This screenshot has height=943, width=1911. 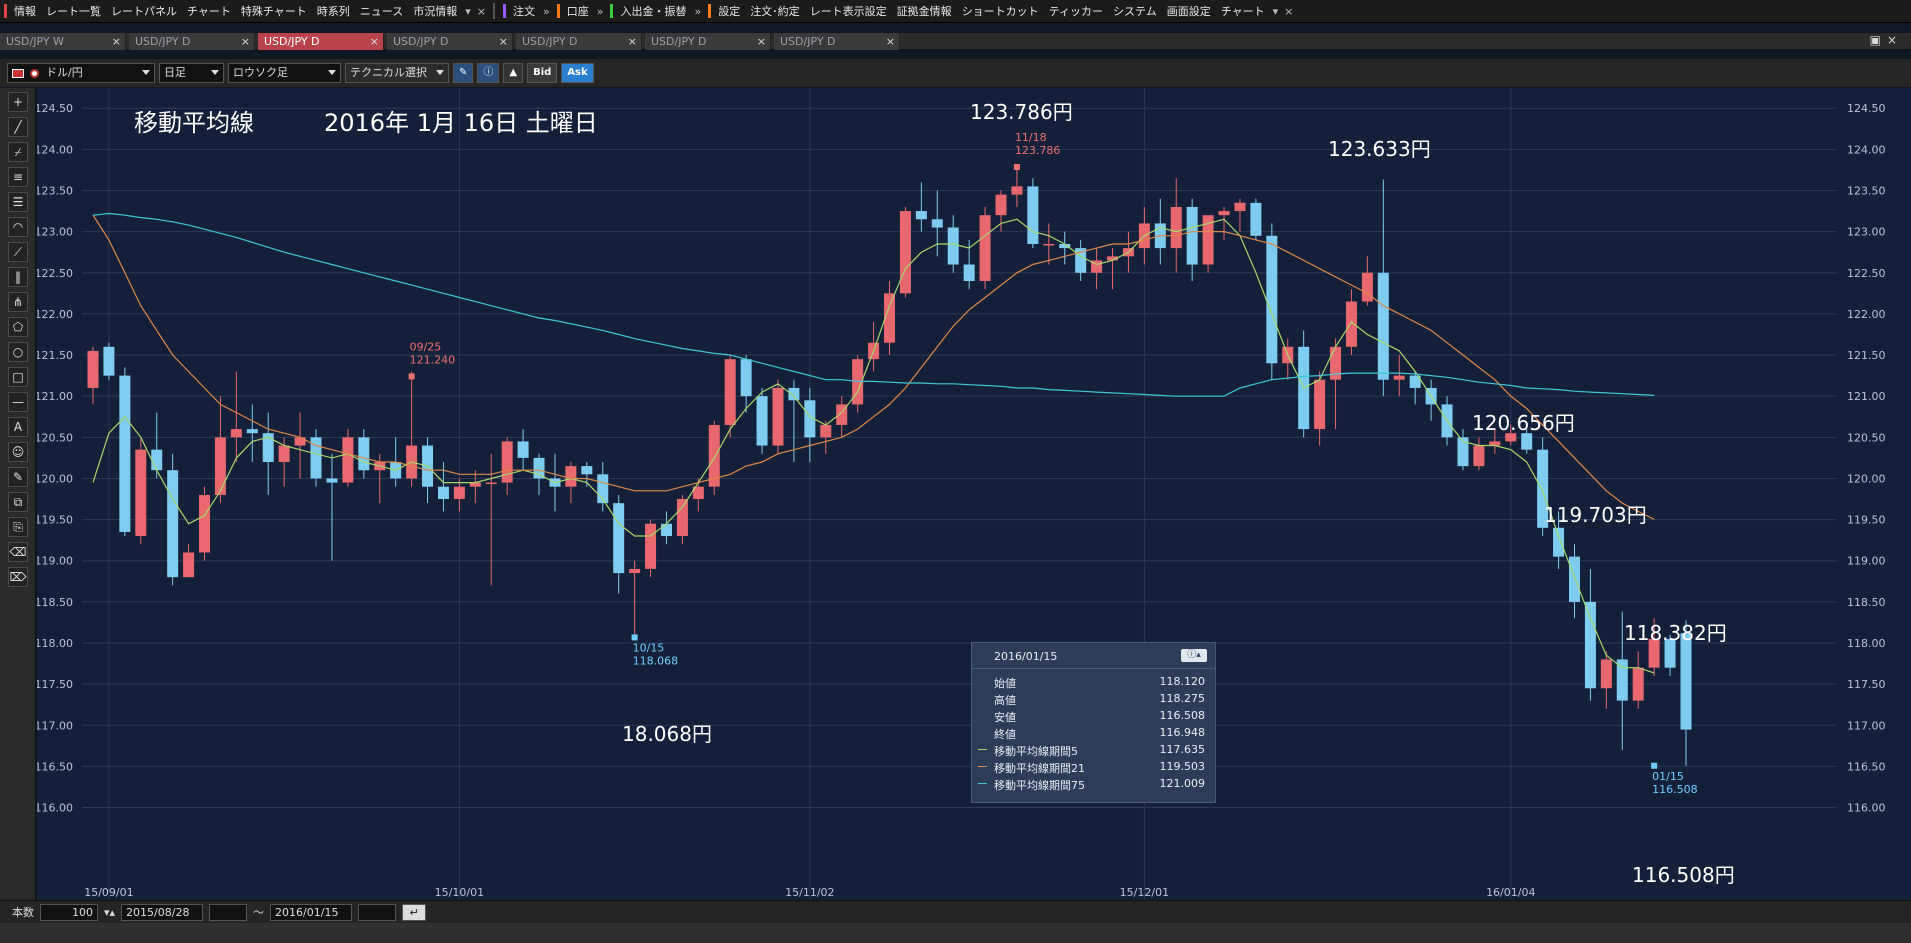 I want to click on menu-settings: 設定, so click(x=729, y=11).